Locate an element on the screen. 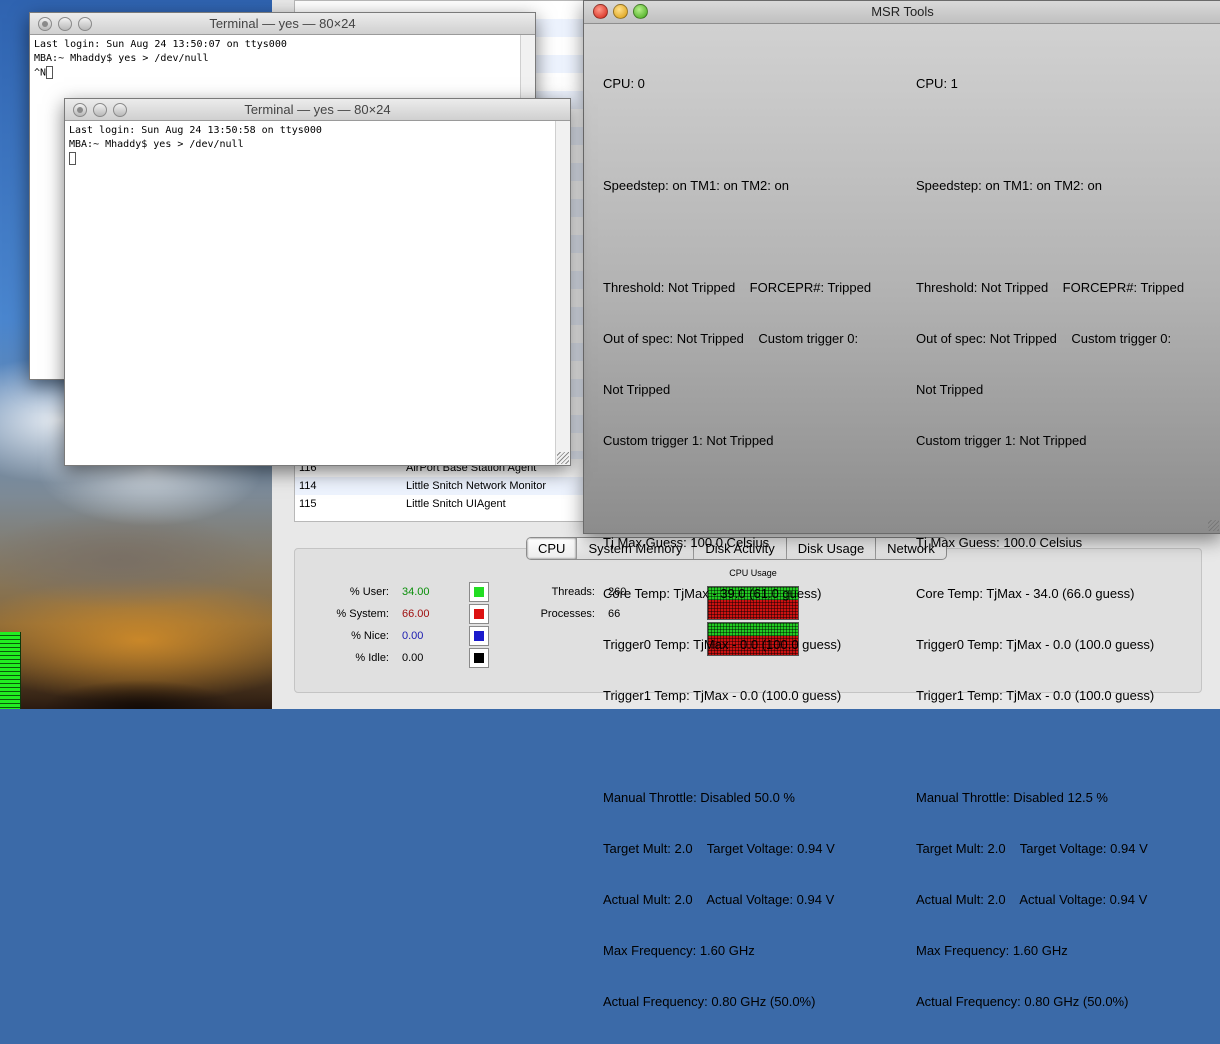  terminal-line: ^N is located at coordinates (40, 73).